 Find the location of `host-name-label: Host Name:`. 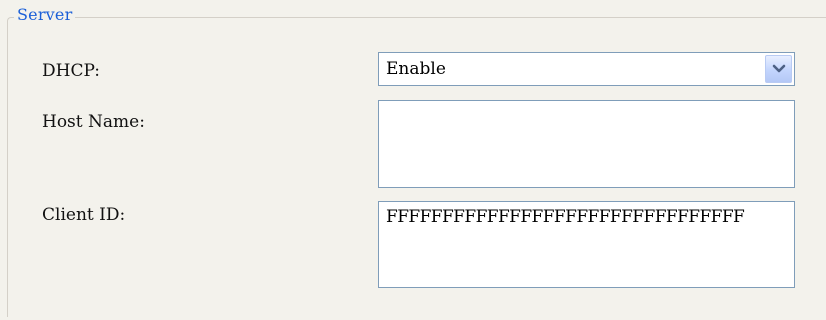

host-name-label: Host Name: is located at coordinates (93, 122).